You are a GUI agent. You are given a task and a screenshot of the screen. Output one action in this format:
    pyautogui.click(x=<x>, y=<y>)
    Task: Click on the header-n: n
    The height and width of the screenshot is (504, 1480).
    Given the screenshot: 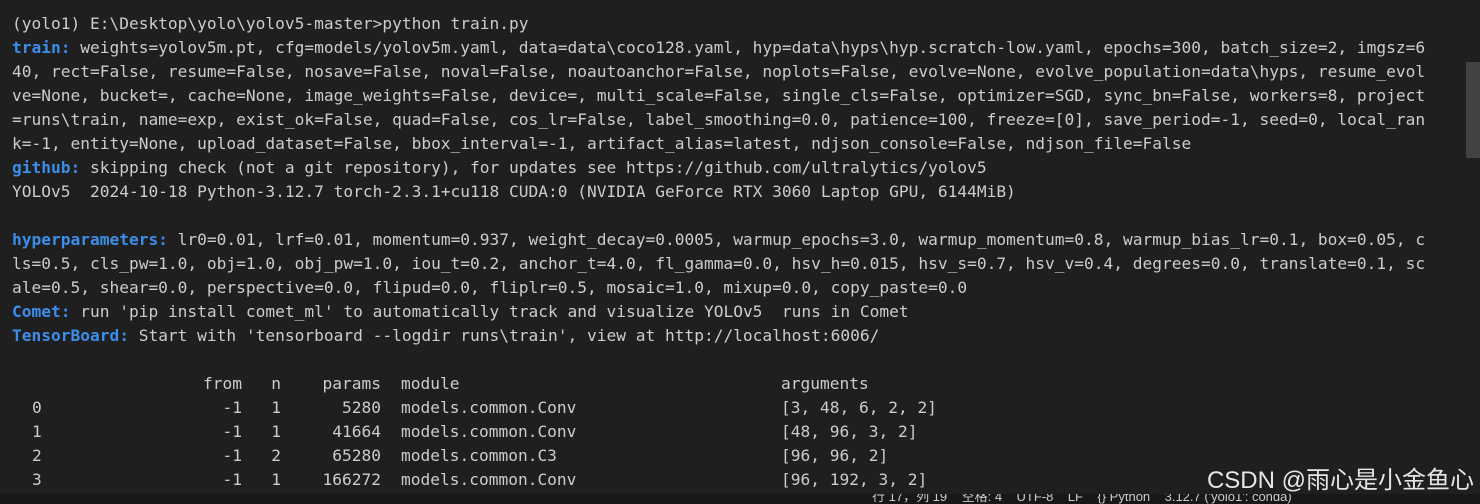 What is the action you would take?
    pyautogui.click(x=276, y=383)
    